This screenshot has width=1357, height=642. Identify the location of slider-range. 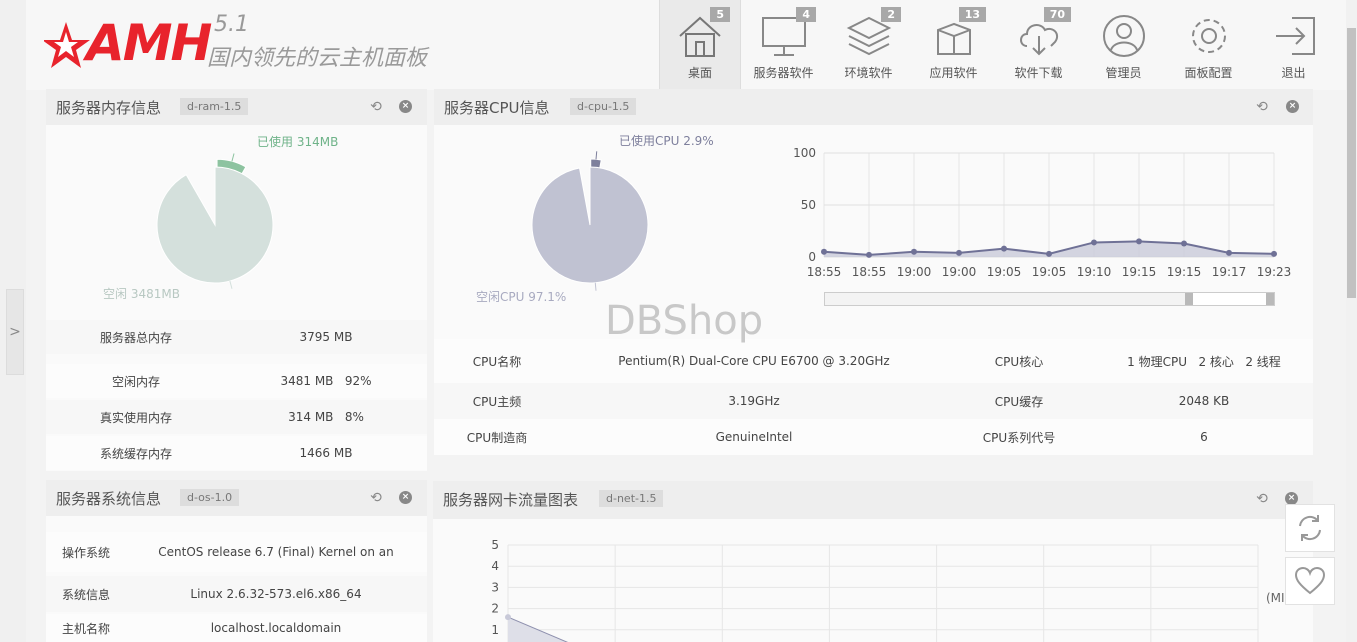
(1007, 299).